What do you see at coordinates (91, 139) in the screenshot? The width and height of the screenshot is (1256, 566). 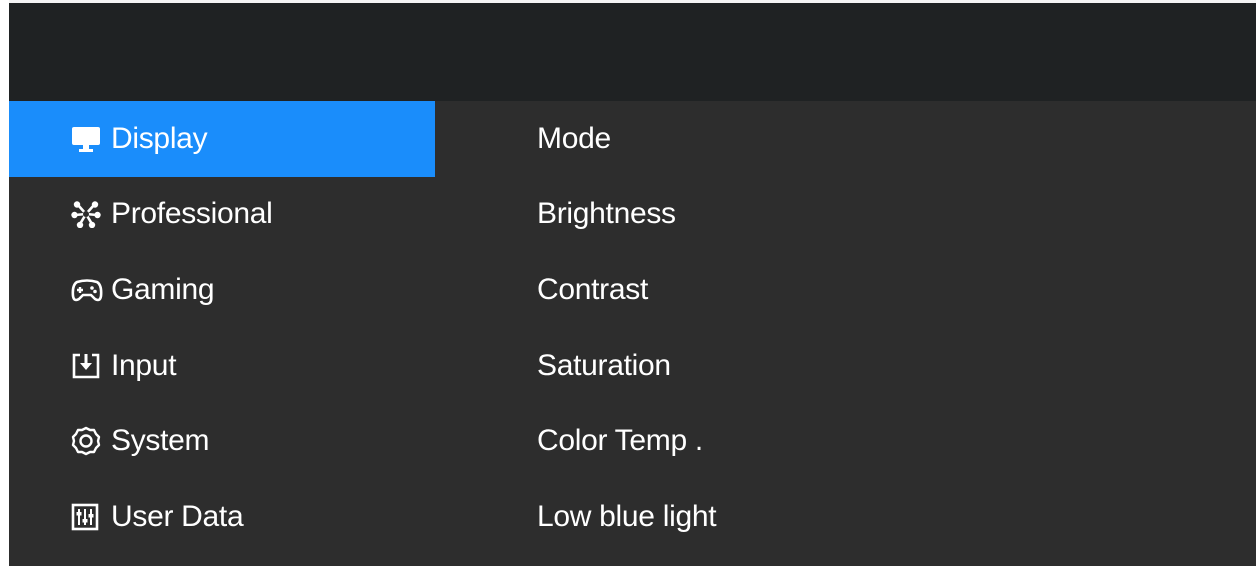 I see `monitor-icon` at bounding box center [91, 139].